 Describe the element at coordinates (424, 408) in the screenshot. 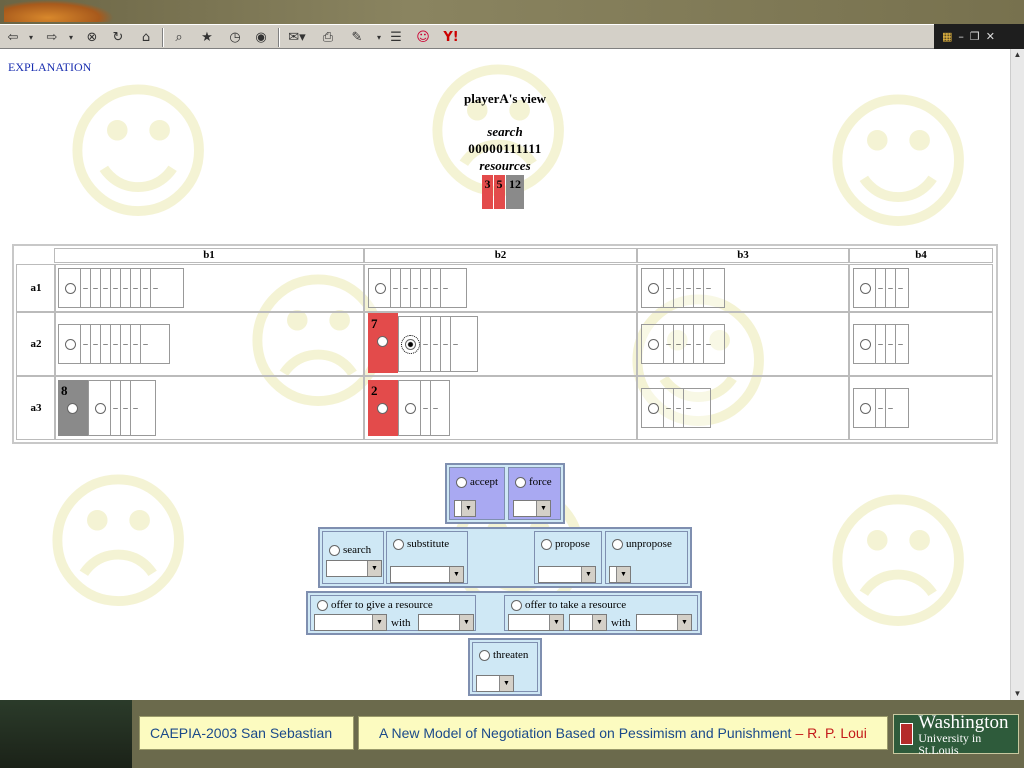

I see `option-group: – –` at that location.